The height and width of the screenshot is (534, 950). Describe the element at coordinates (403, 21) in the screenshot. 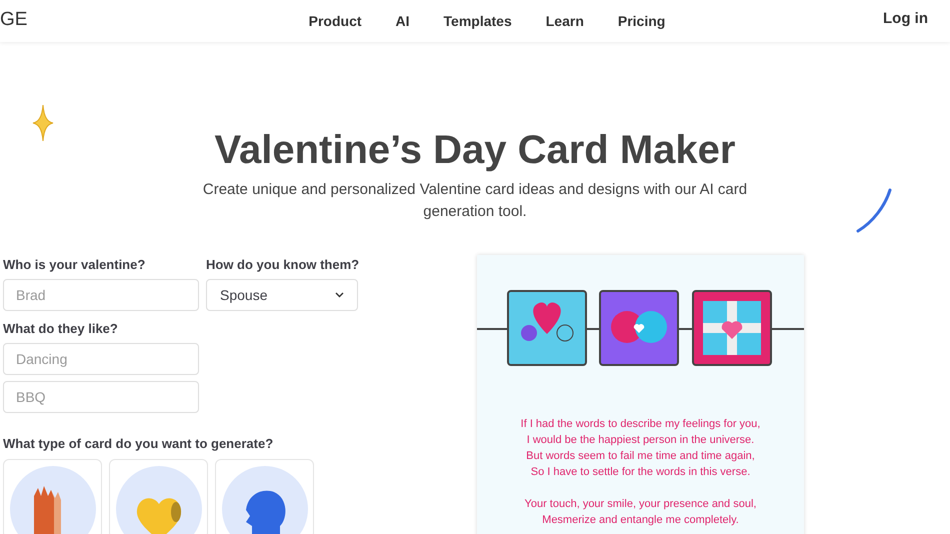

I see `nav-link: AI` at that location.